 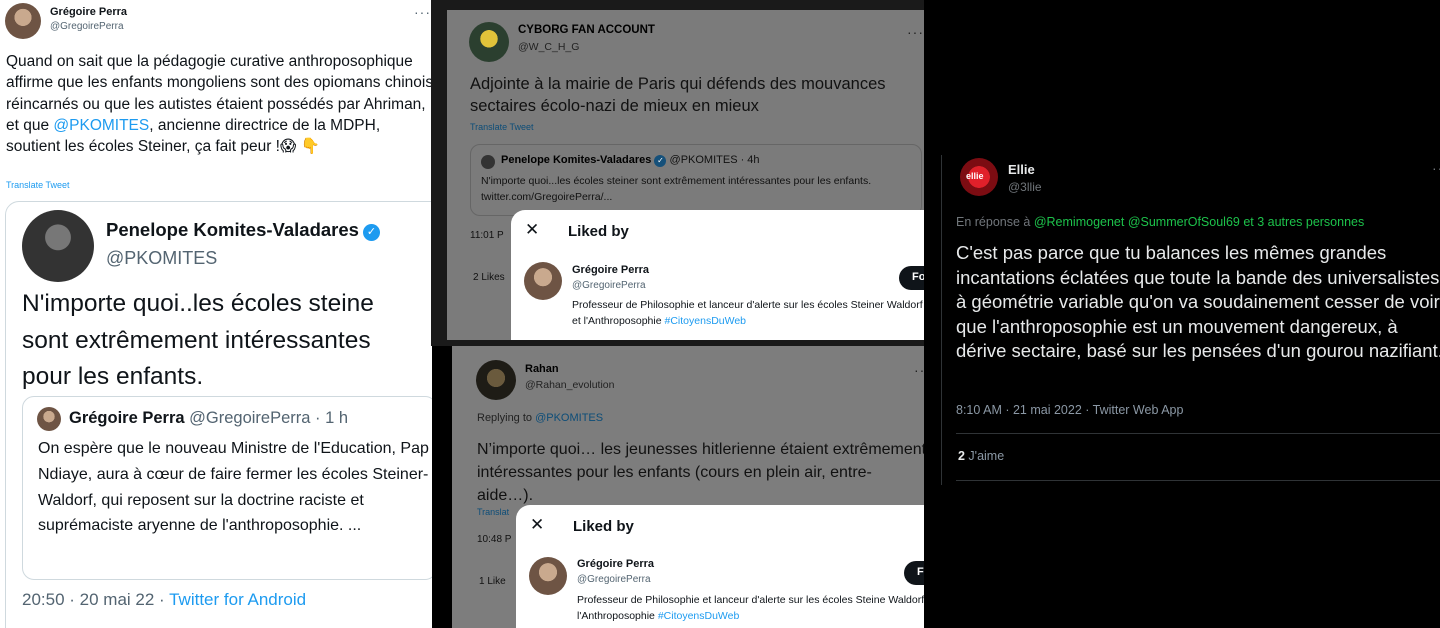 I want to click on quoted-text-line: pour les enfants., so click(x=113, y=376).